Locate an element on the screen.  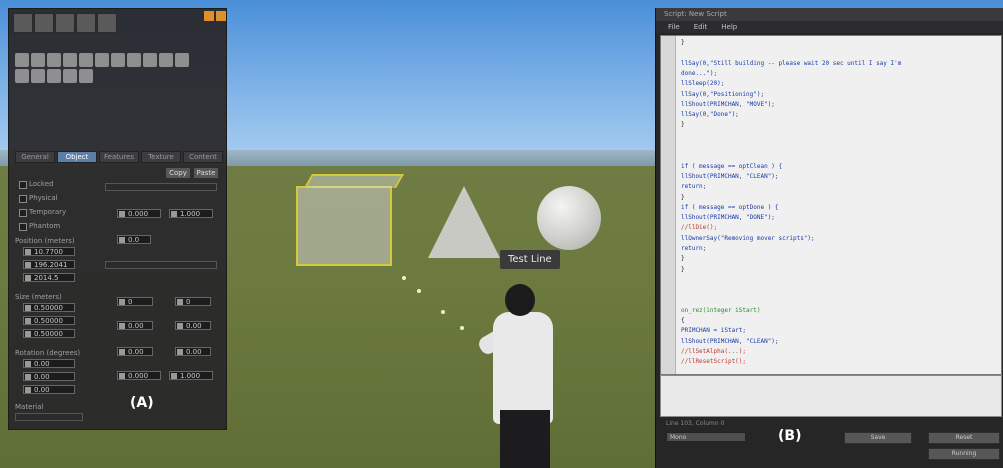
building-block-dropdown is located at coordinates (161, 187).